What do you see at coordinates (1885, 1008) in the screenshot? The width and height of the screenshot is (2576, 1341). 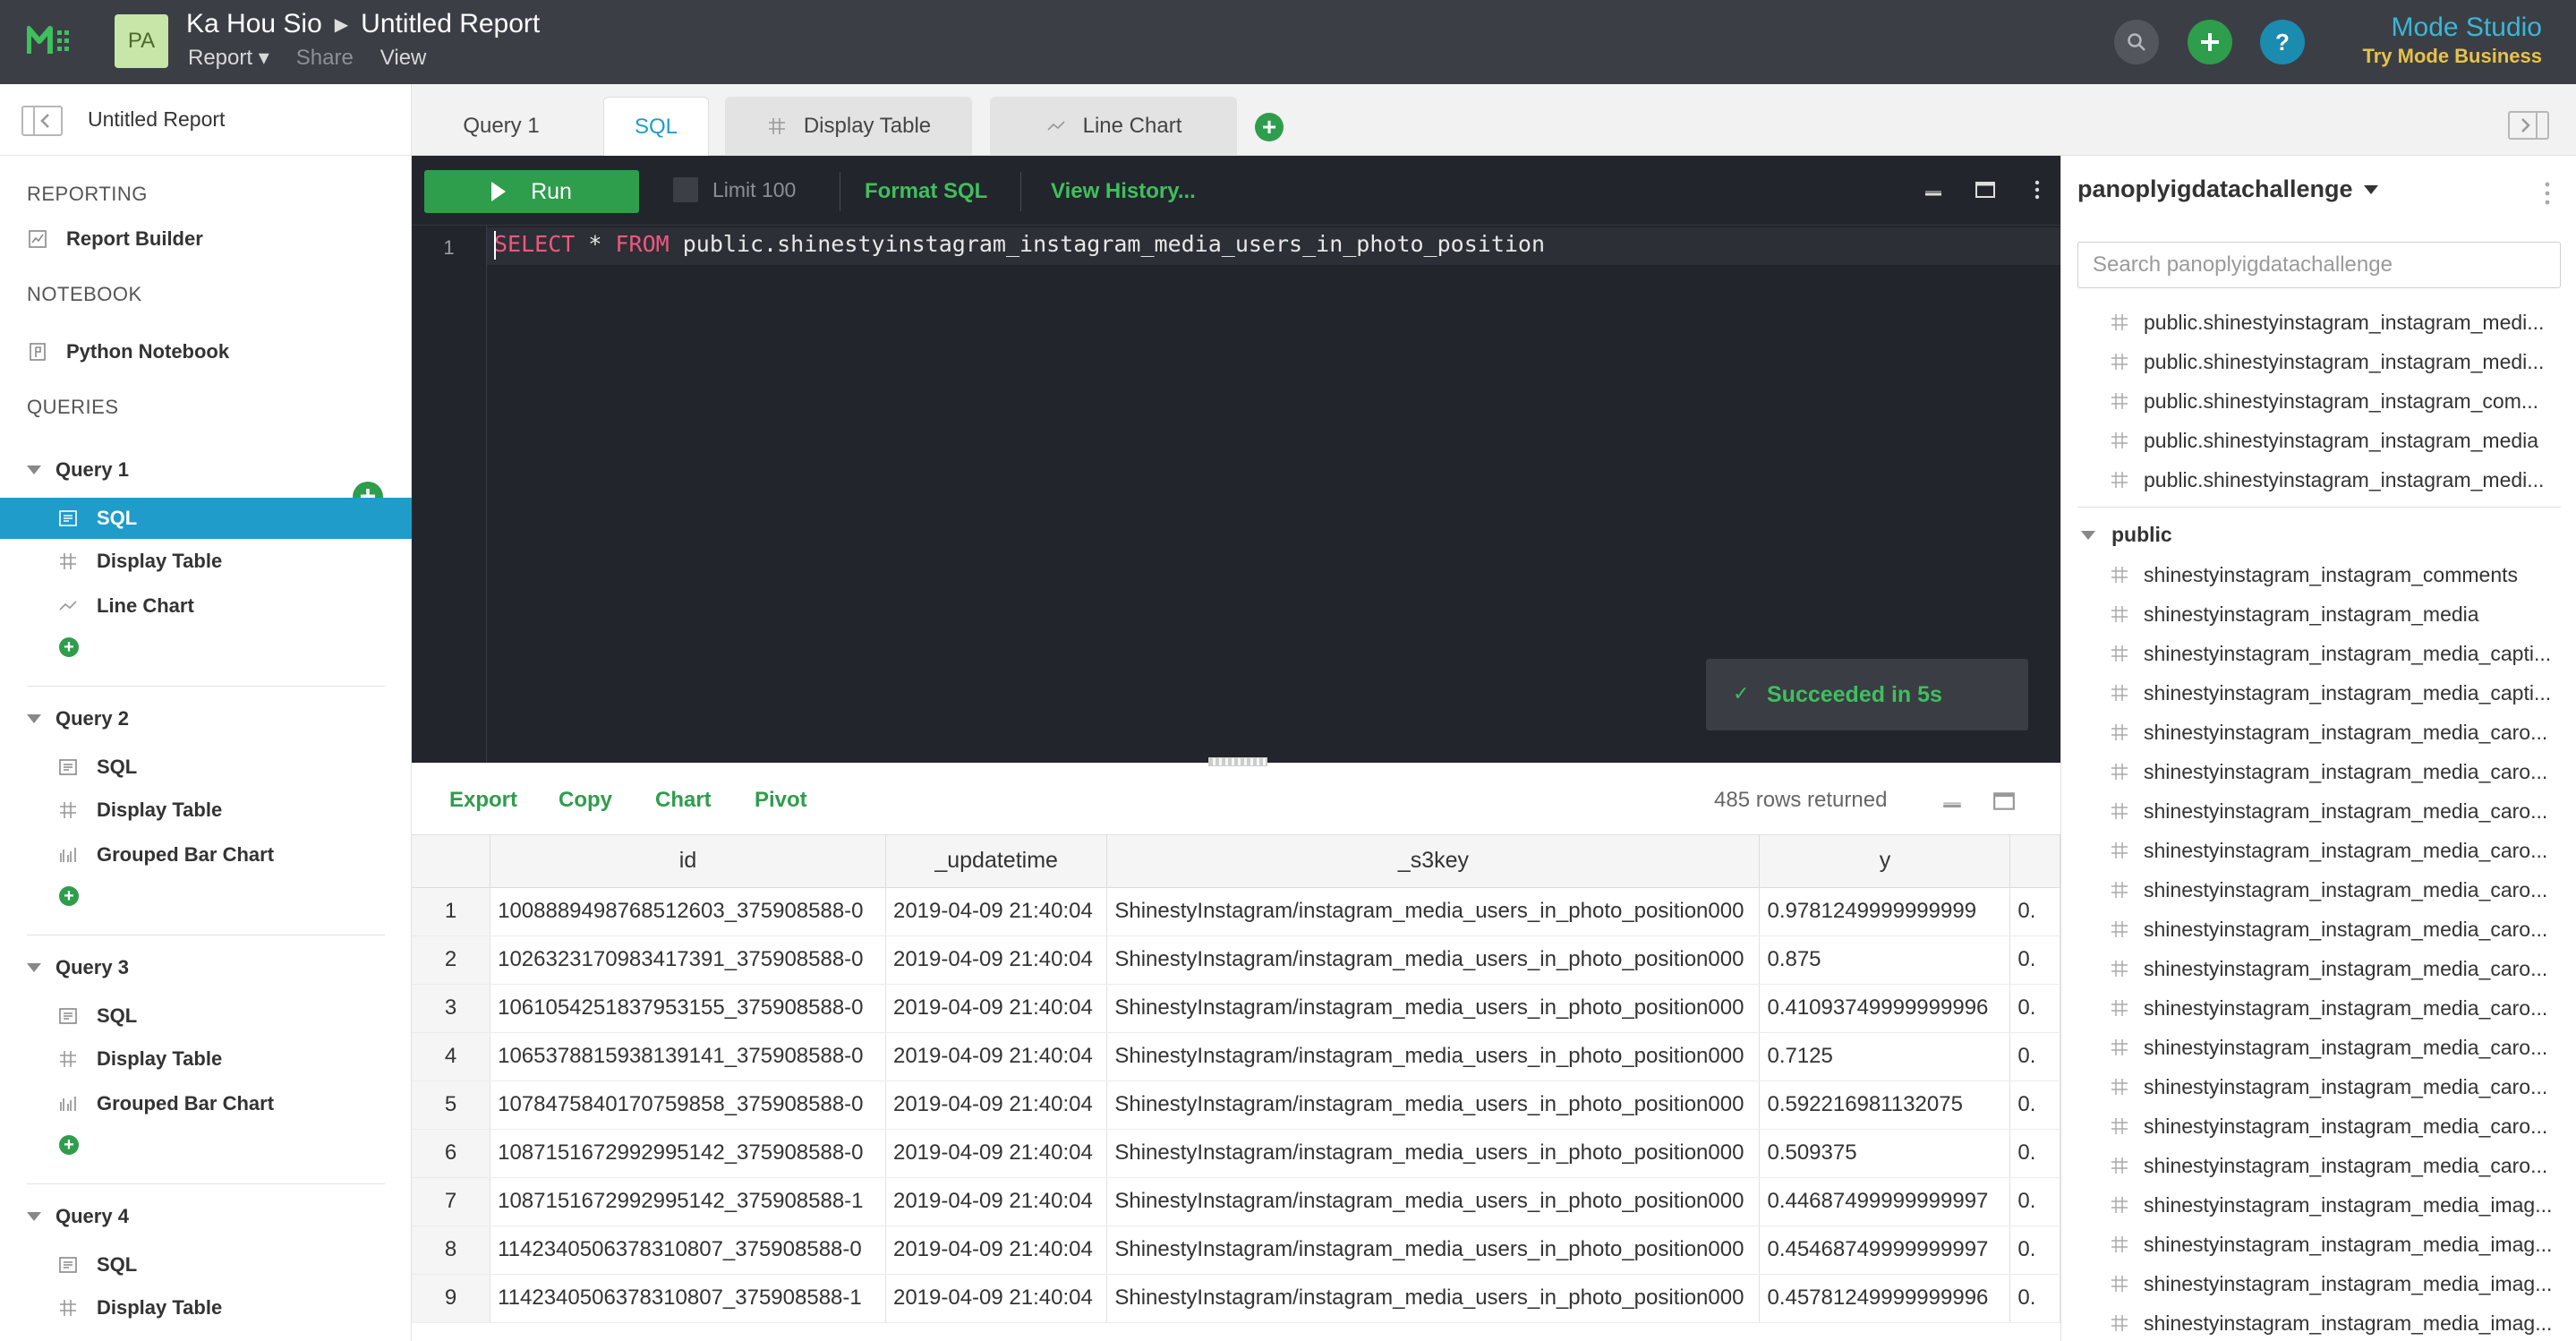 I see `table-cell: 0.41093749999999996` at bounding box center [1885, 1008].